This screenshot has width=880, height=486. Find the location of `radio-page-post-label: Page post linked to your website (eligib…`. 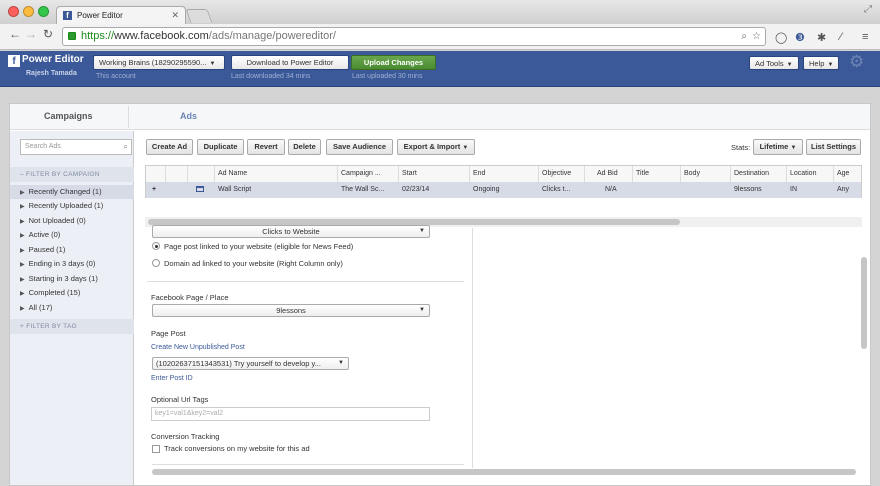

radio-page-post-label: Page post linked to your website (eligib… is located at coordinates (259, 246).